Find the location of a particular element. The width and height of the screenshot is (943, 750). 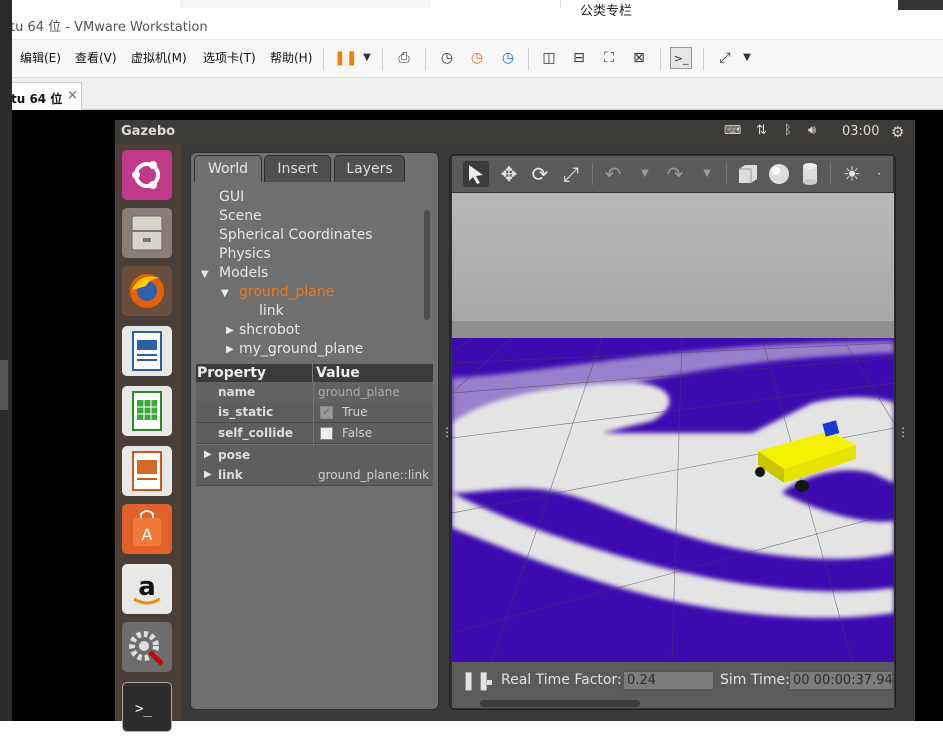

settings-icon is located at coordinates (147, 647).